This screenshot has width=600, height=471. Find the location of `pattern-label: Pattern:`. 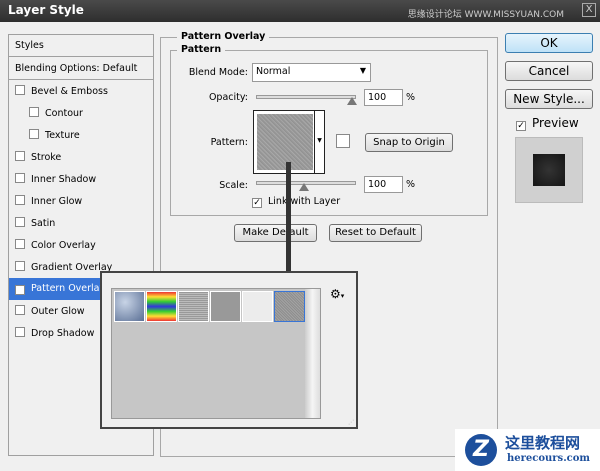

pattern-label: Pattern: is located at coordinates (229, 142).